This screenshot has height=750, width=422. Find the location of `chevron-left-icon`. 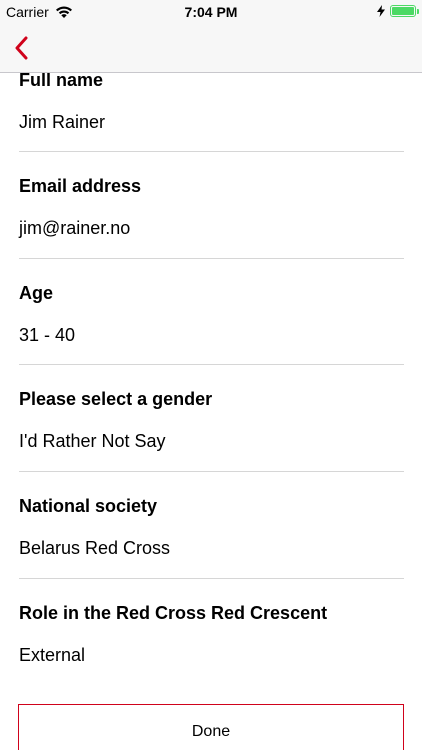

chevron-left-icon is located at coordinates (21, 48).